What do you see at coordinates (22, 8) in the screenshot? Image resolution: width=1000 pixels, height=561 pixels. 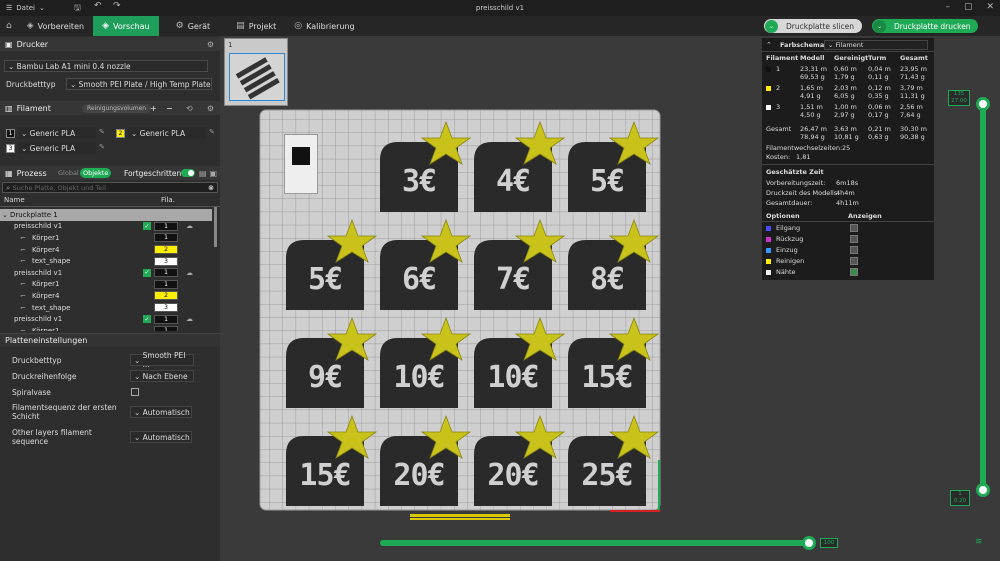 I see `file-menu: ☰ Datei ⌄` at bounding box center [22, 8].